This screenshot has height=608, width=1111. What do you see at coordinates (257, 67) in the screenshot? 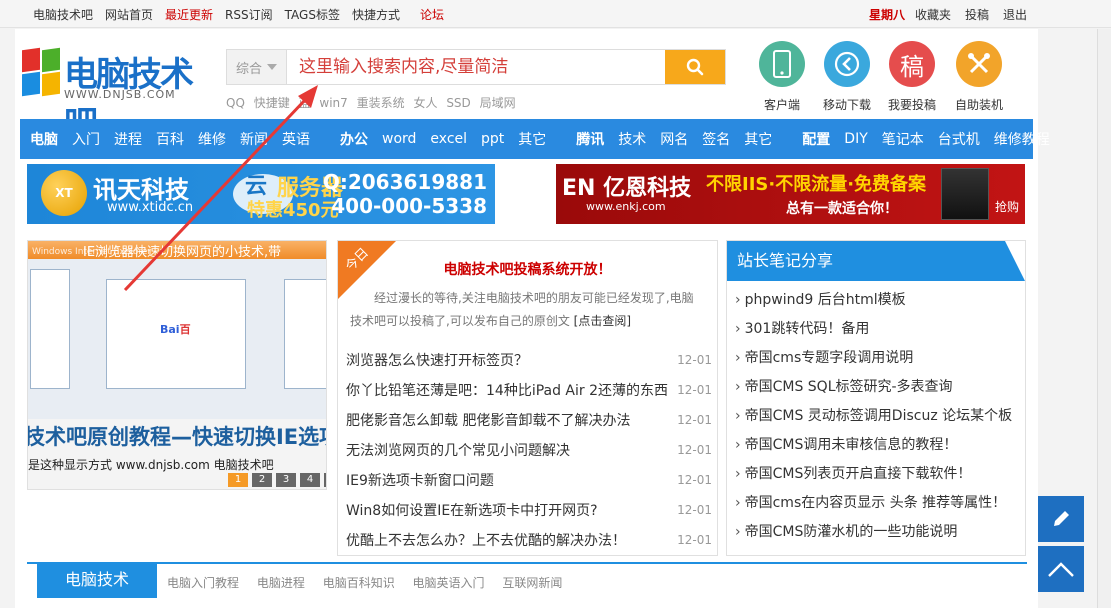
I see `search-category-select: 综合` at bounding box center [257, 67].